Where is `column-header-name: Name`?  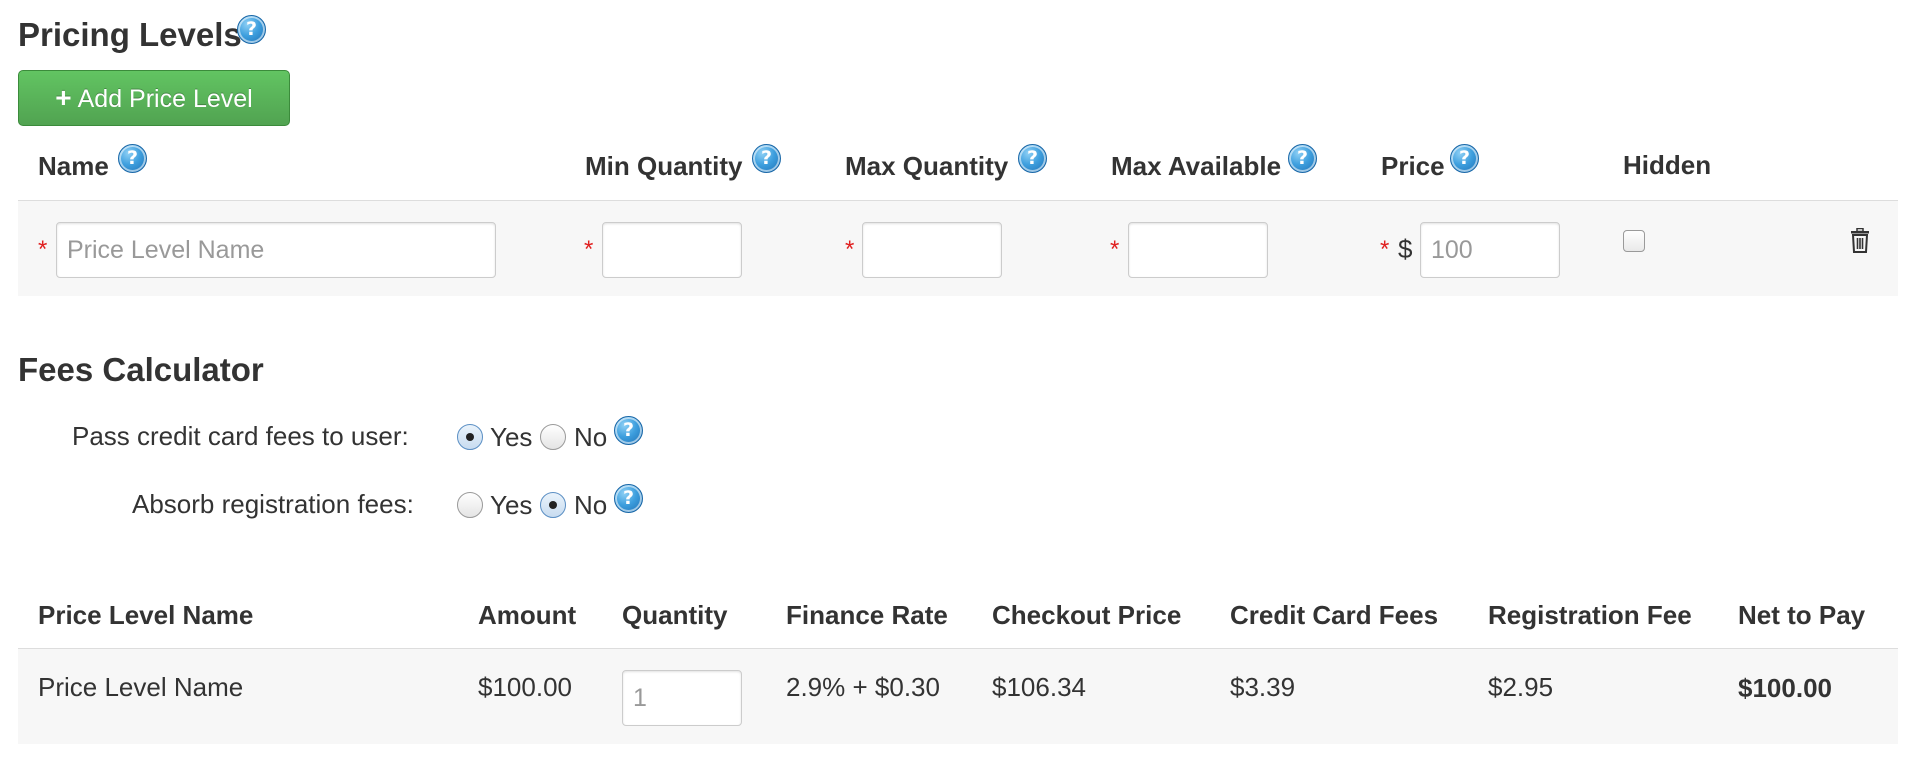
column-header-name: Name is located at coordinates (73, 166).